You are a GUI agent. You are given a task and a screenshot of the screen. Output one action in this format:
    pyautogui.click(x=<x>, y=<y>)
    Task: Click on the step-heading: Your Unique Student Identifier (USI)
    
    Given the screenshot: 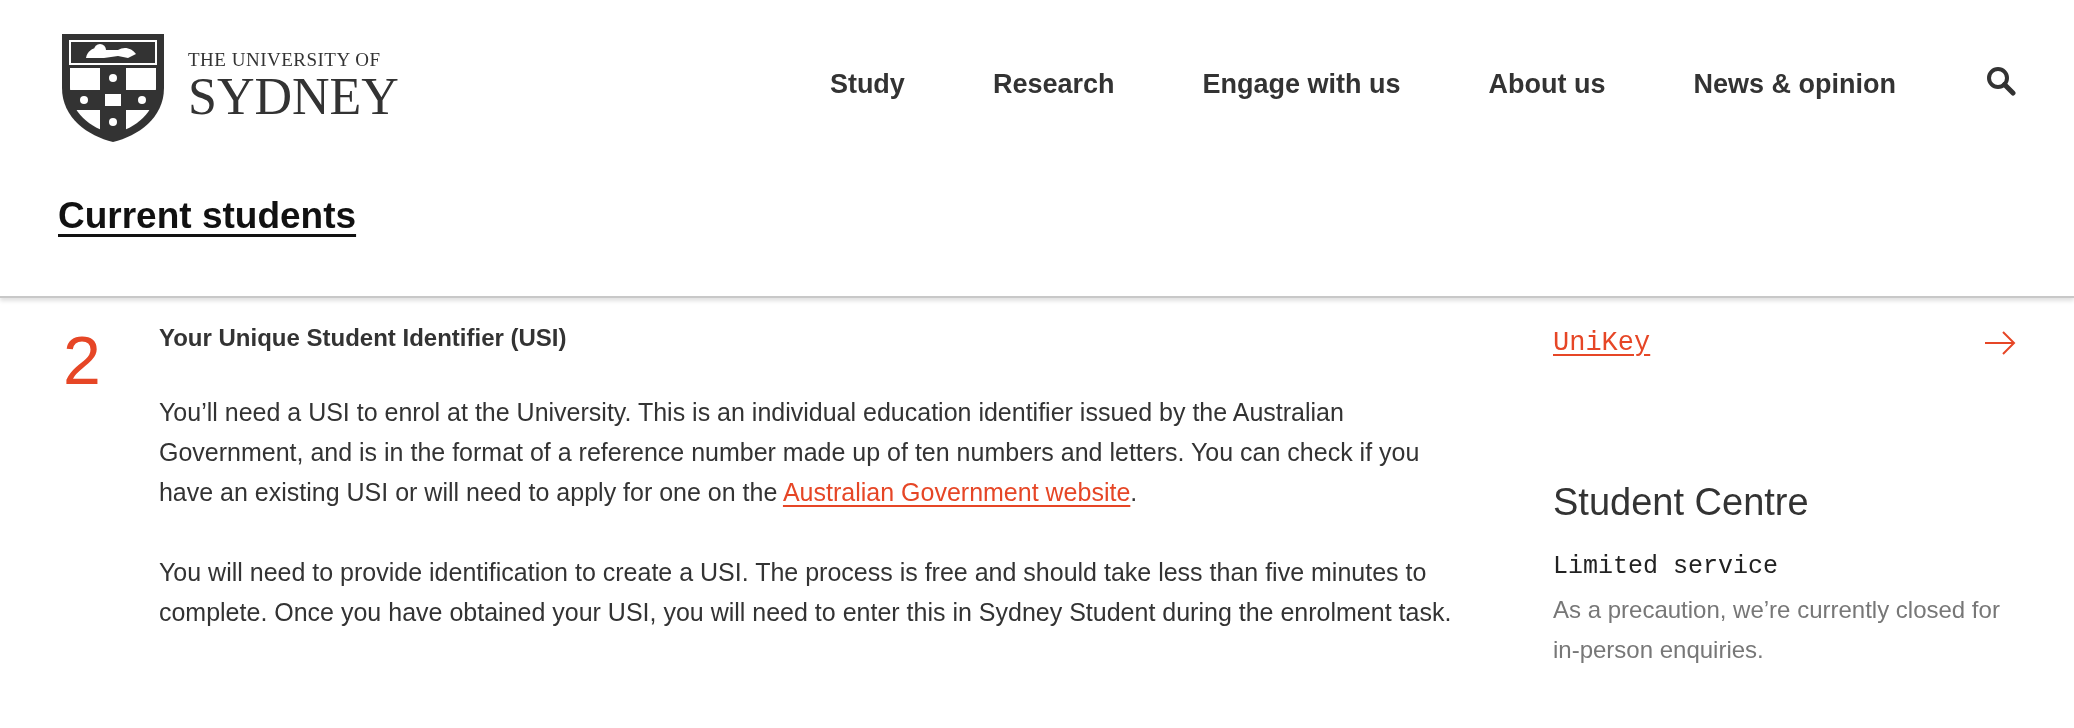 What is the action you would take?
    pyautogui.click(x=363, y=338)
    